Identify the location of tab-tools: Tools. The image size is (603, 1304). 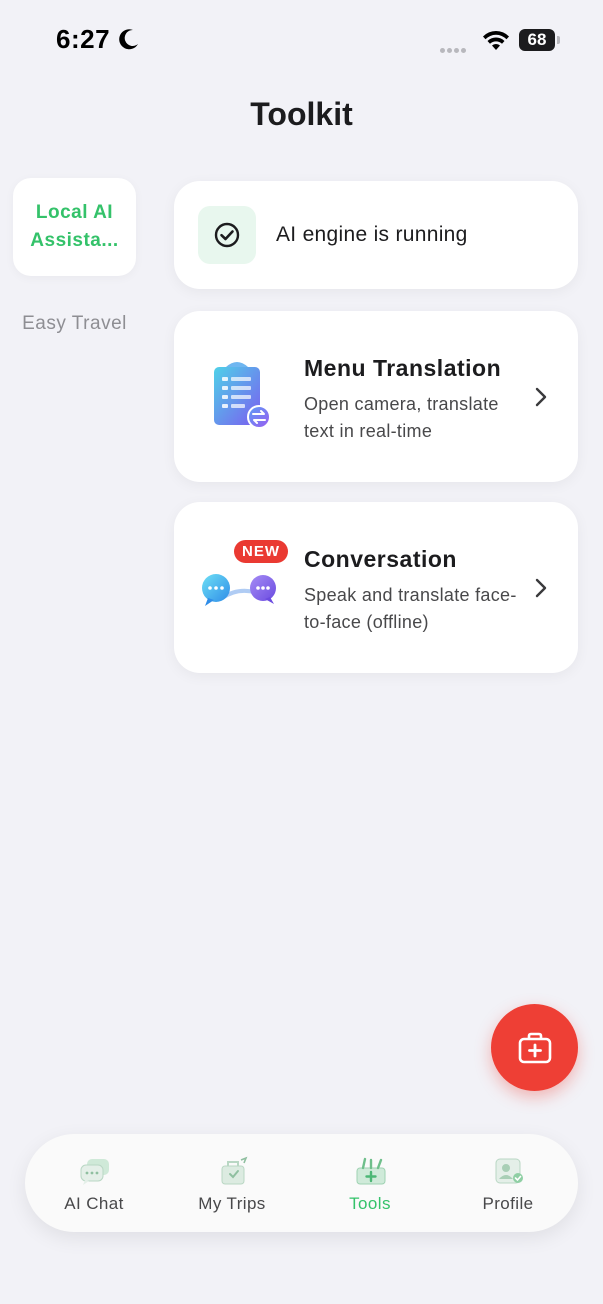
(370, 1183).